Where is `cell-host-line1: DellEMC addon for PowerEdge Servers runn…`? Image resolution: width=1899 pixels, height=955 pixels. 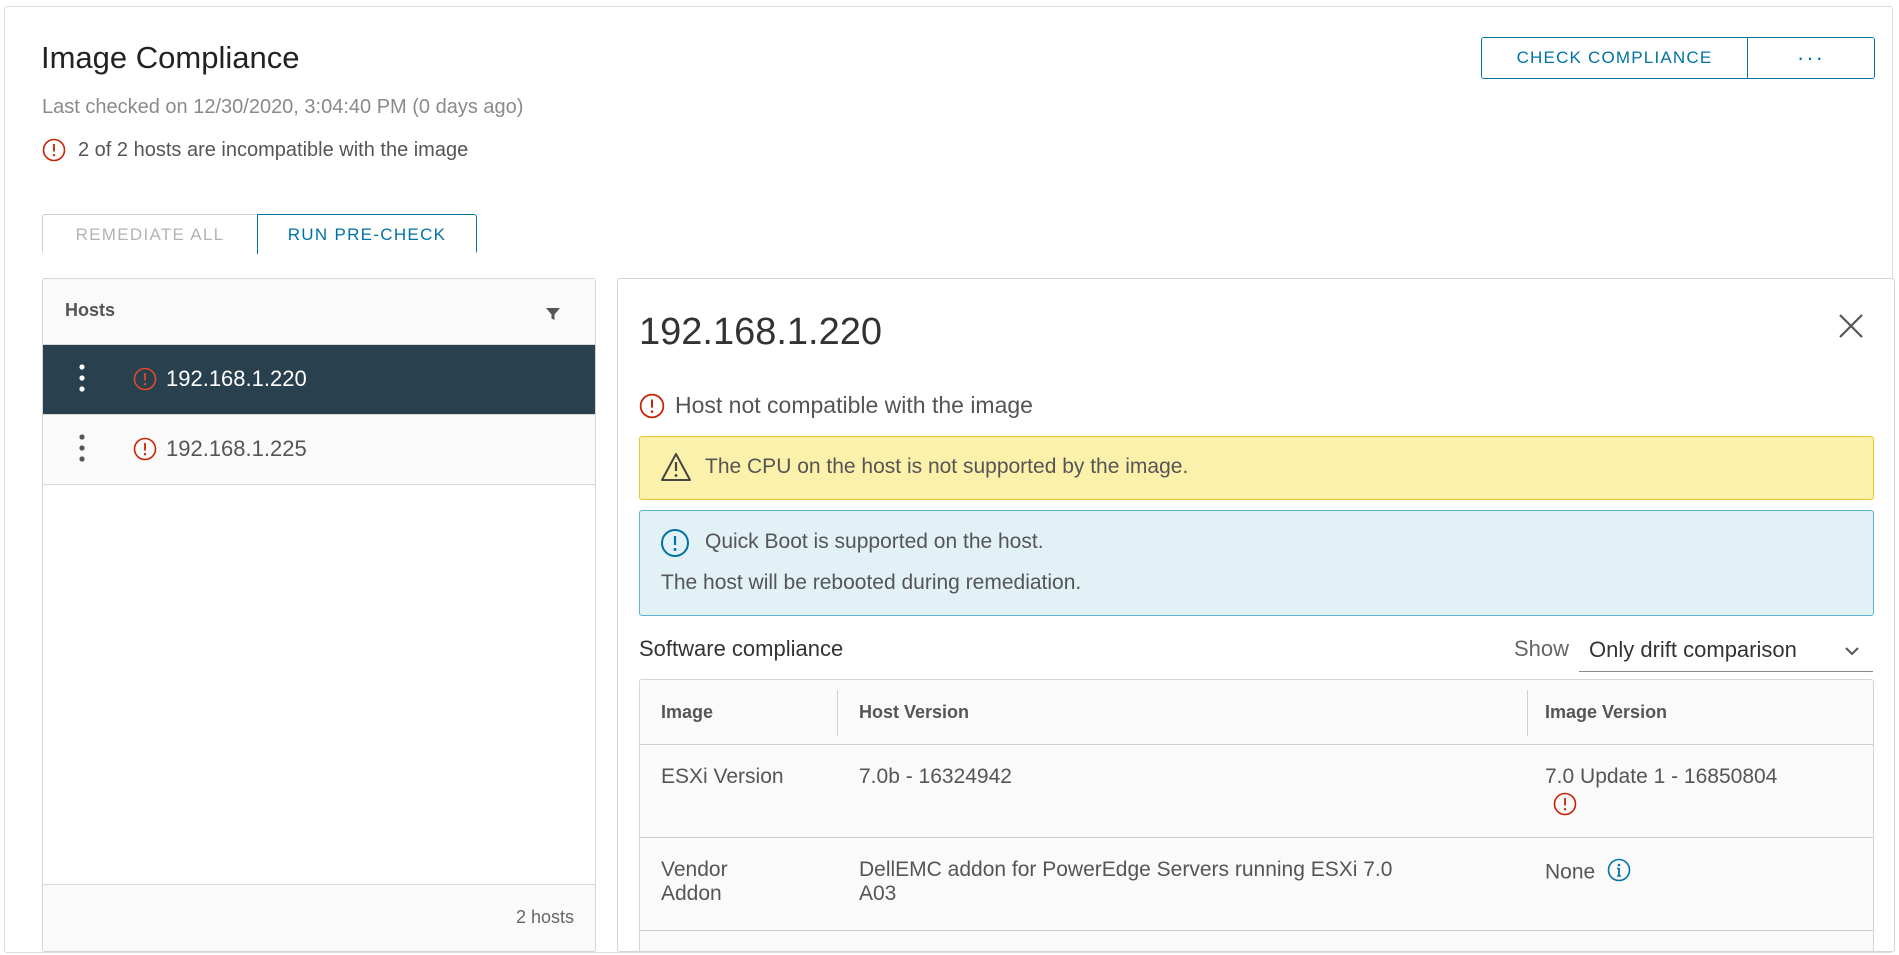
cell-host-line1: DellEMC addon for PowerEdge Servers runn… is located at coordinates (1126, 869).